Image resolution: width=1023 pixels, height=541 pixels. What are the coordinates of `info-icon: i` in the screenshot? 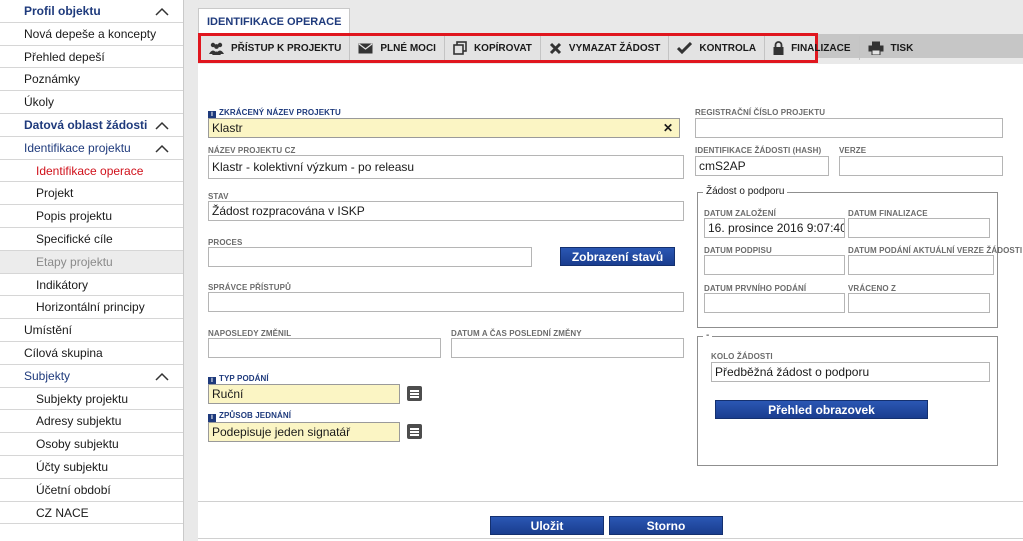 It's located at (212, 418).